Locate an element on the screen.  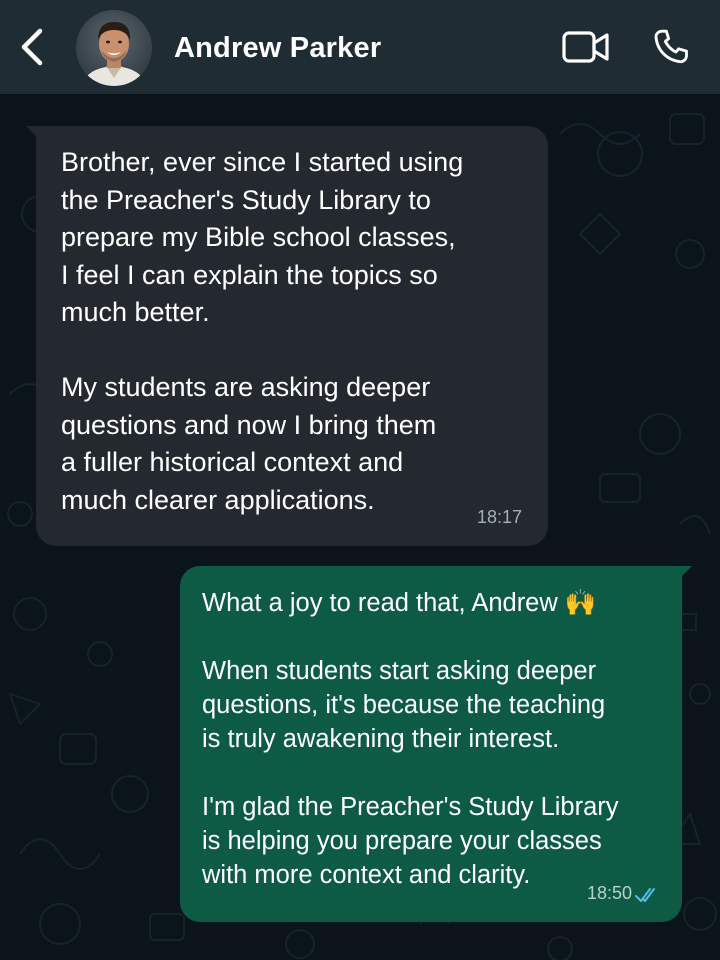
chevron-left-icon is located at coordinates (32, 47).